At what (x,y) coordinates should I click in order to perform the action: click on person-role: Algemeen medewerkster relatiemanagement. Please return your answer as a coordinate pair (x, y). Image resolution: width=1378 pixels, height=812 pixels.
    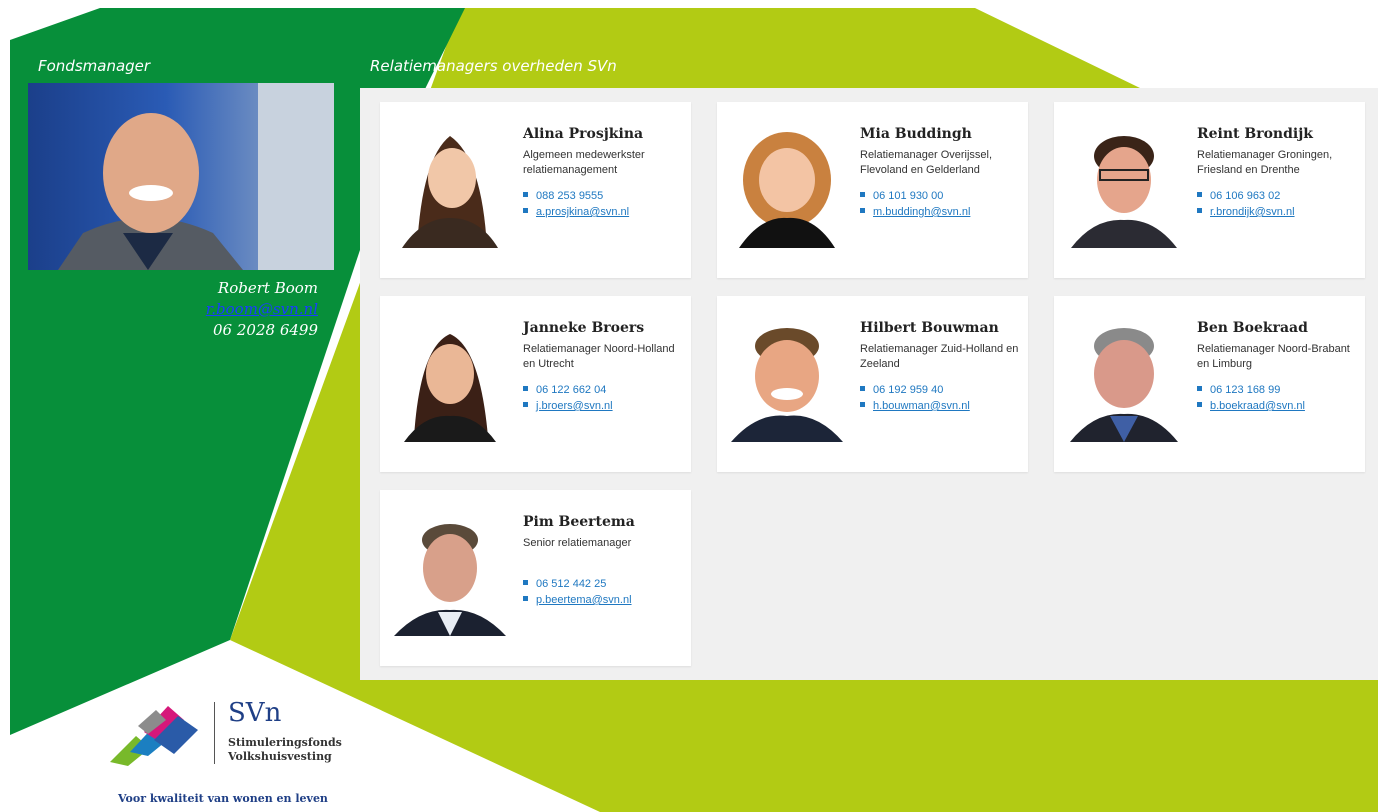
    Looking at the image, I should click on (584, 162).